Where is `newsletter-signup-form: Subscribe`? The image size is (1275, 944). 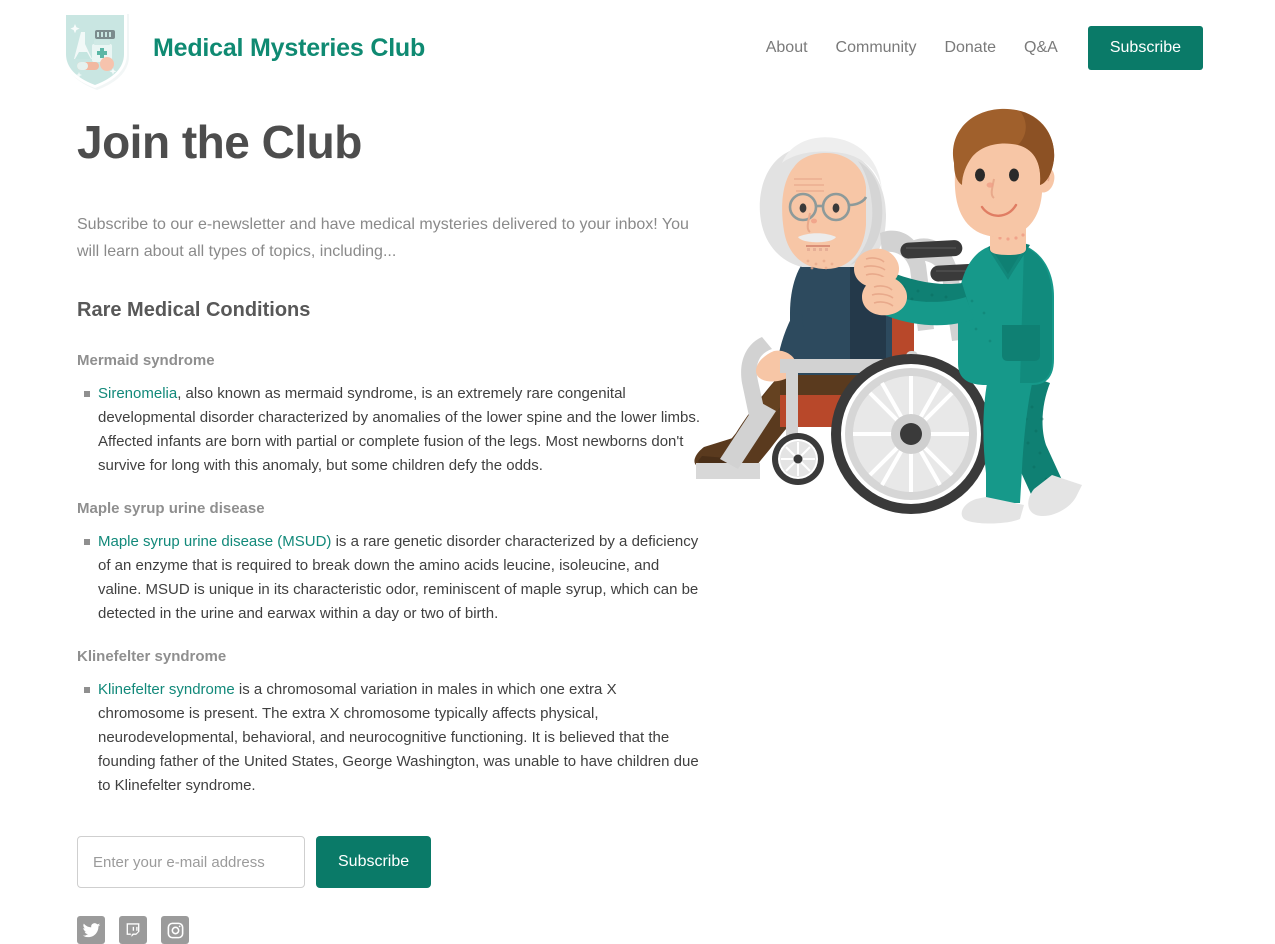 newsletter-signup-form: Subscribe is located at coordinates (388, 862).